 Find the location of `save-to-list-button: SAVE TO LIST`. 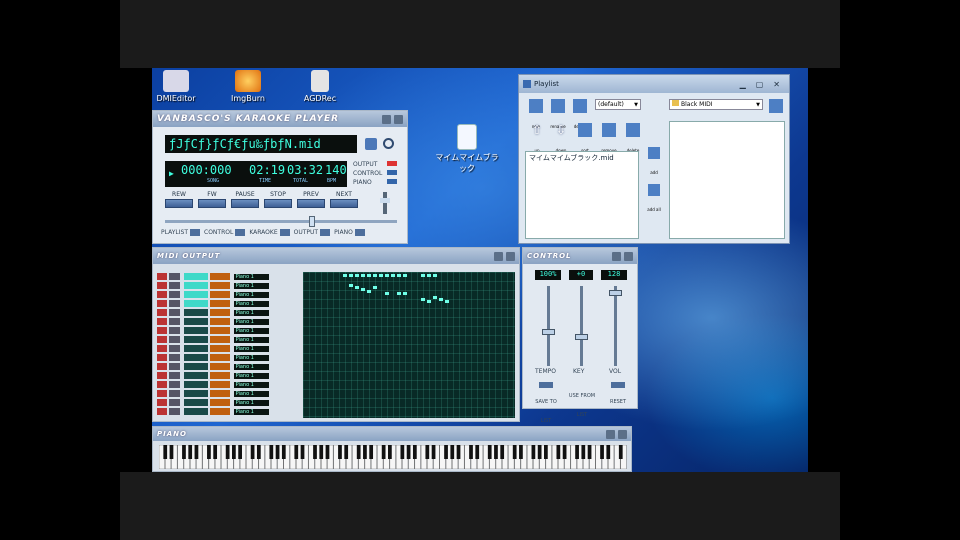

save-to-list-button: SAVE TO LIST is located at coordinates (546, 404).